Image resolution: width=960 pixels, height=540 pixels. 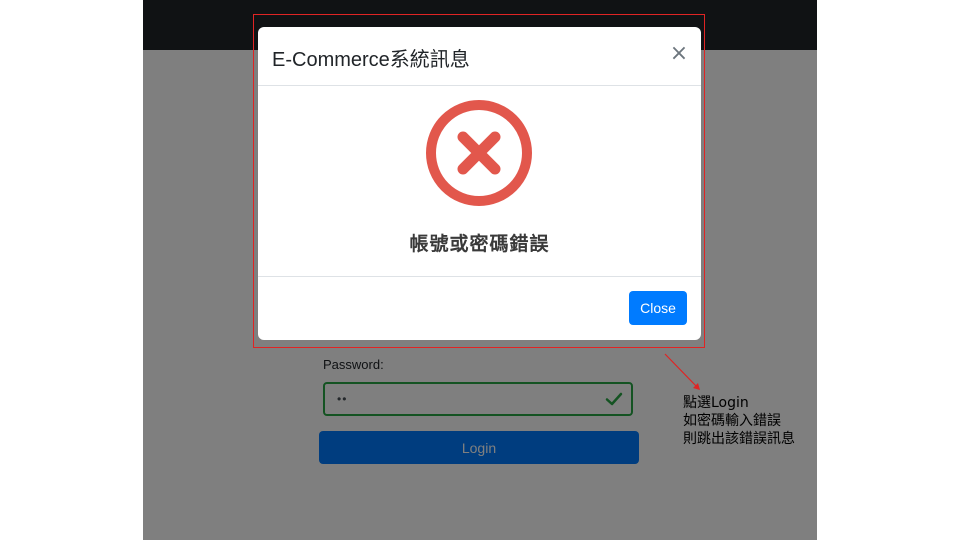 What do you see at coordinates (732, 421) in the screenshot?
I see `annotation-line: 如密碼輸入錯誤` at bounding box center [732, 421].